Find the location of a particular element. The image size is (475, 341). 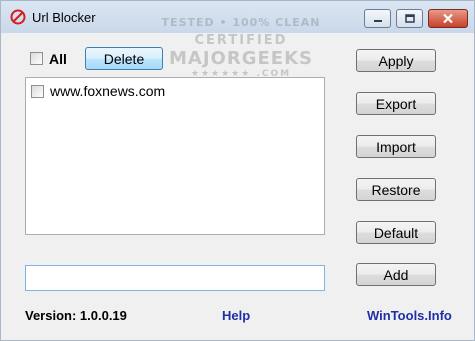

import-button: Import is located at coordinates (396, 146).